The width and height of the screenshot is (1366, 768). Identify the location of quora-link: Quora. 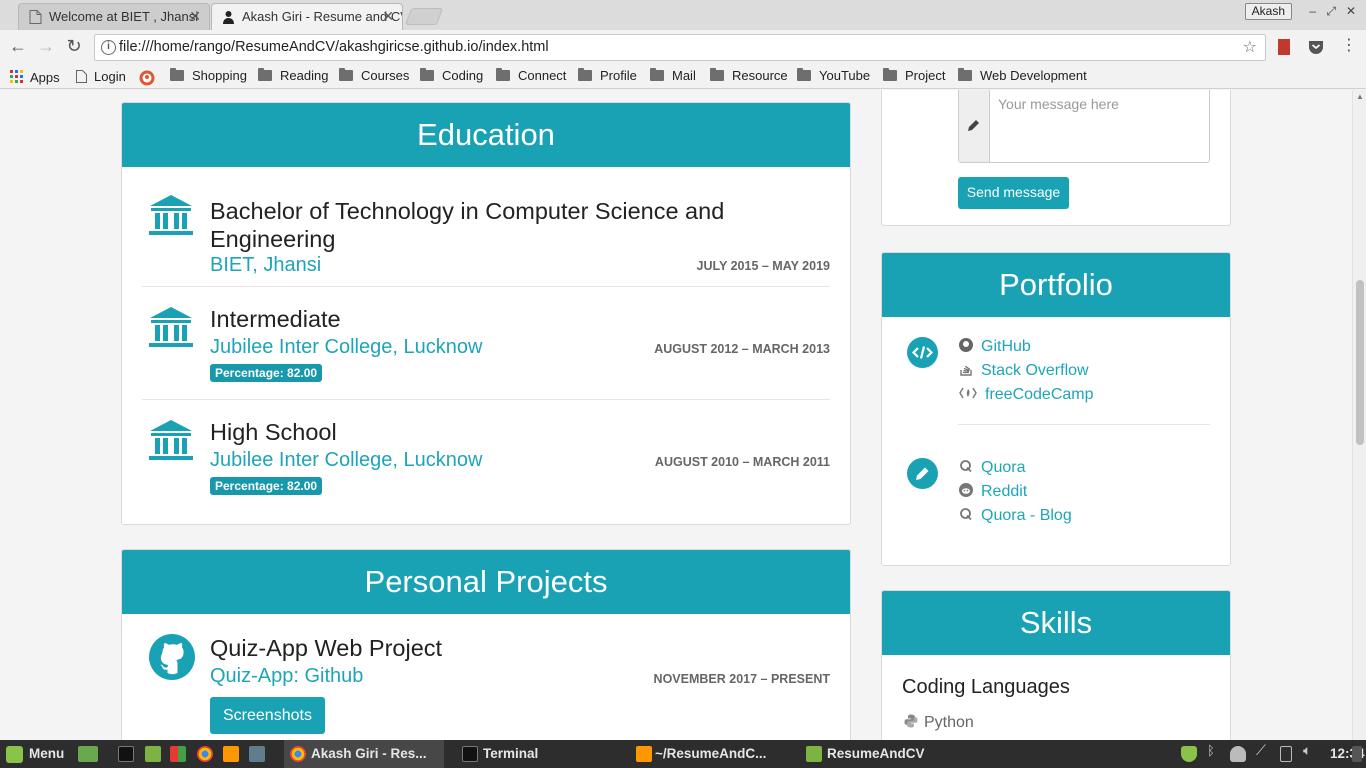
(992, 468).